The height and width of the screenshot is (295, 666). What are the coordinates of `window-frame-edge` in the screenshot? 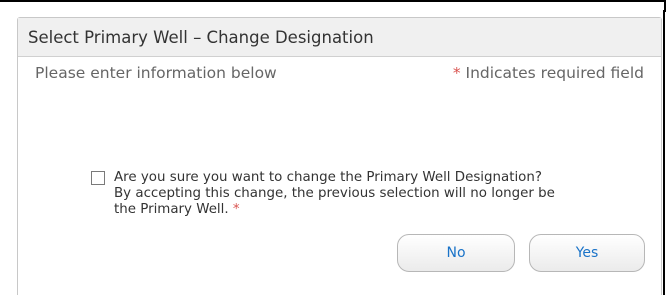 It's located at (664, 152).